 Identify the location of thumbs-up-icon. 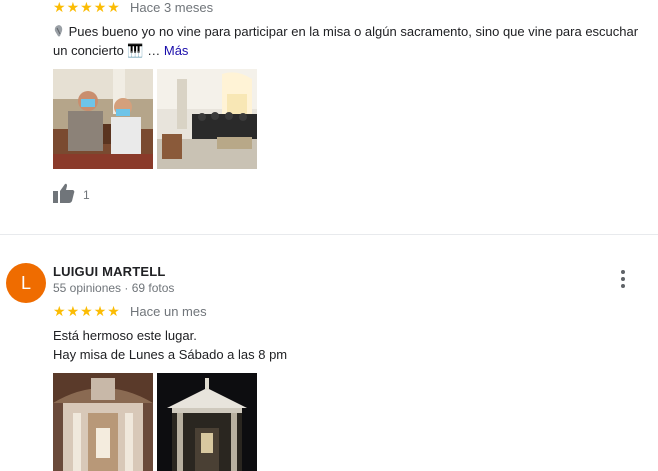
(64, 193).